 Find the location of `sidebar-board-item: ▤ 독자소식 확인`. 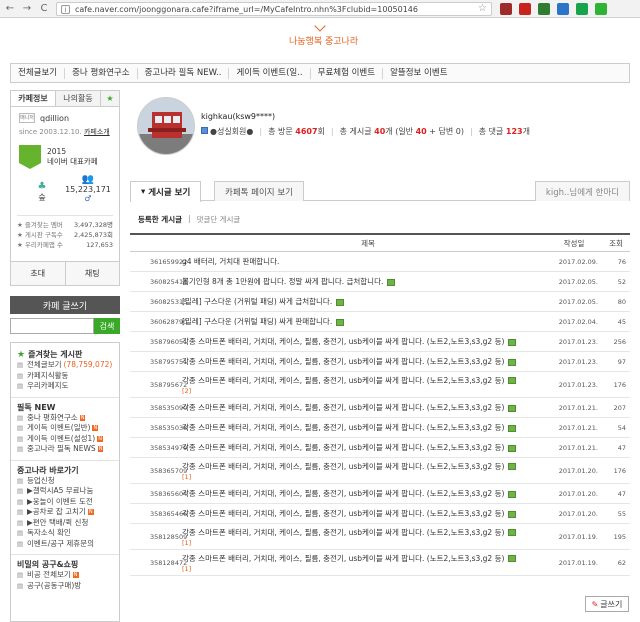

sidebar-board-item: ▤ 독자소식 확인 is located at coordinates (65, 533).